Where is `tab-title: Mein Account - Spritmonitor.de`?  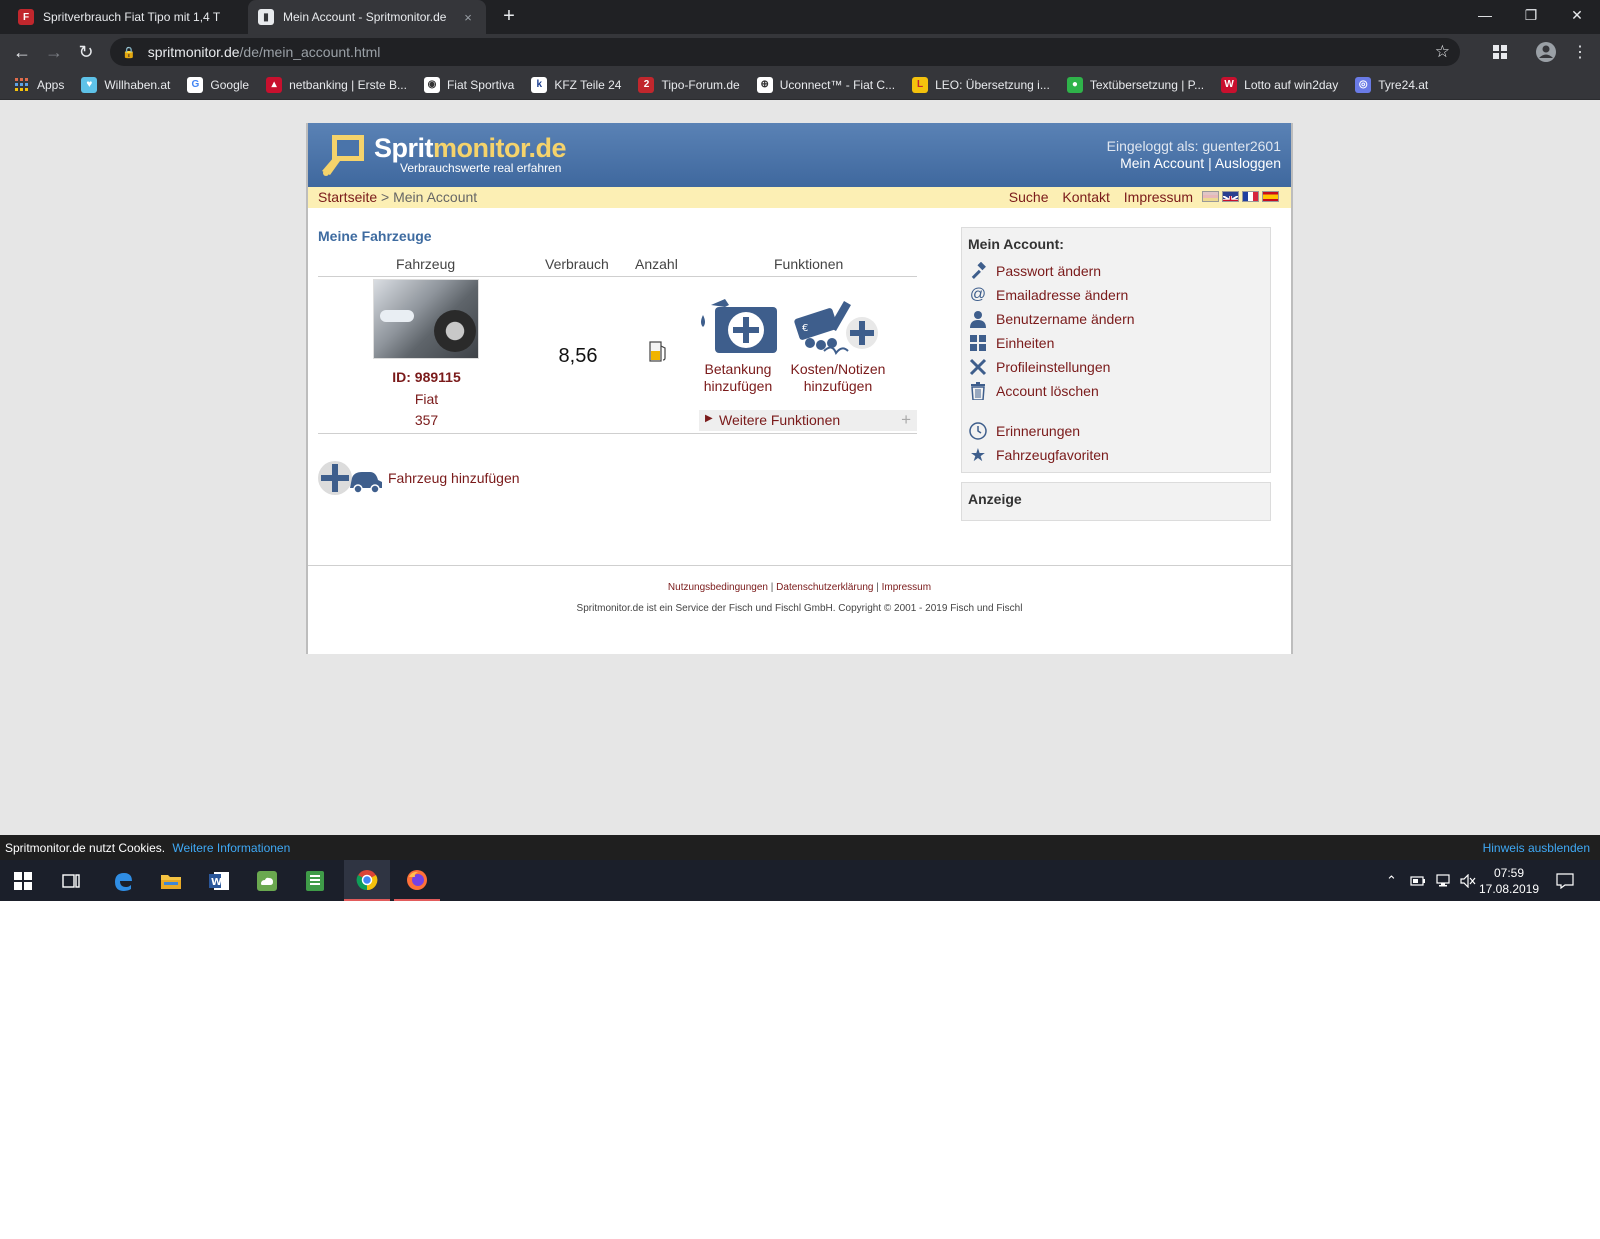
tab-title: Mein Account - Spritmonitor.de is located at coordinates (365, 17).